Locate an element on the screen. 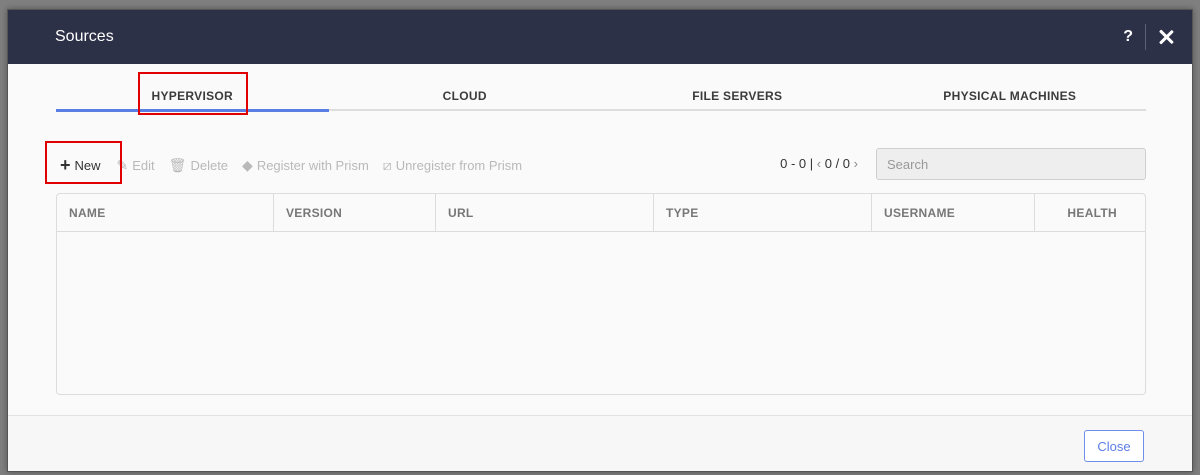 The height and width of the screenshot is (475, 1200). header-divider is located at coordinates (1145, 37).